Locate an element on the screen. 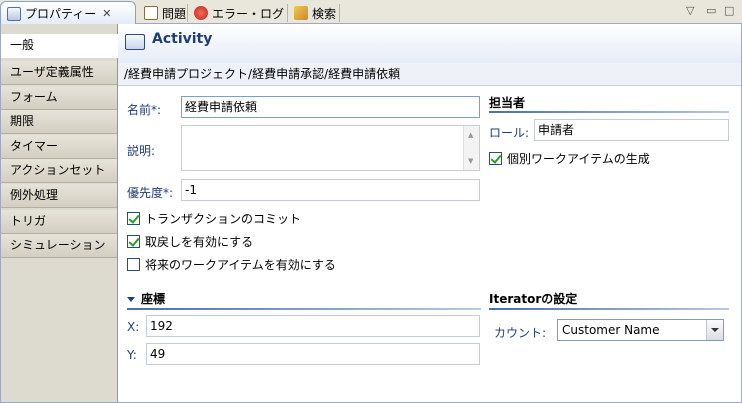 Image resolution: width=742 pixels, height=403 pixels. view-menu-icon: ▽ is located at coordinates (690, 10).